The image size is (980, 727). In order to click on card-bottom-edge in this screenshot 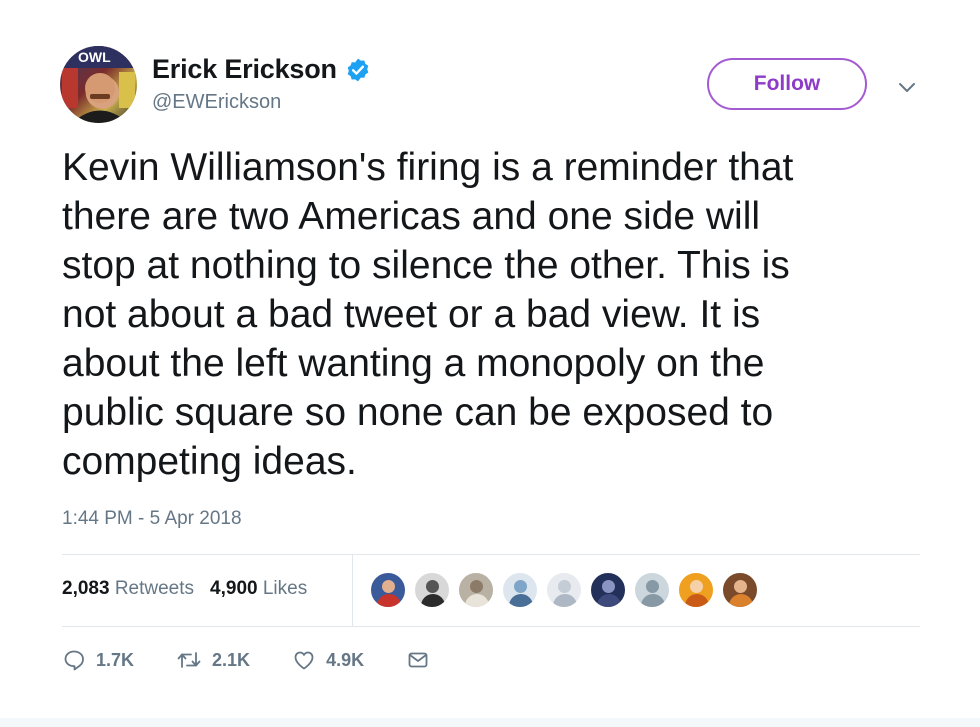, I will do `click(490, 722)`.